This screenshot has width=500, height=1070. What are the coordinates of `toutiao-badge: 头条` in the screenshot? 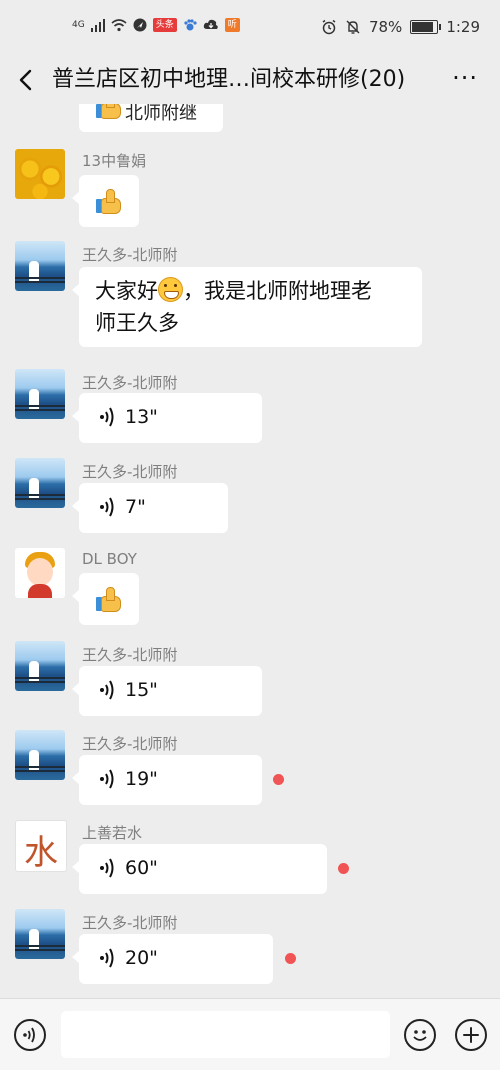 It's located at (164, 25).